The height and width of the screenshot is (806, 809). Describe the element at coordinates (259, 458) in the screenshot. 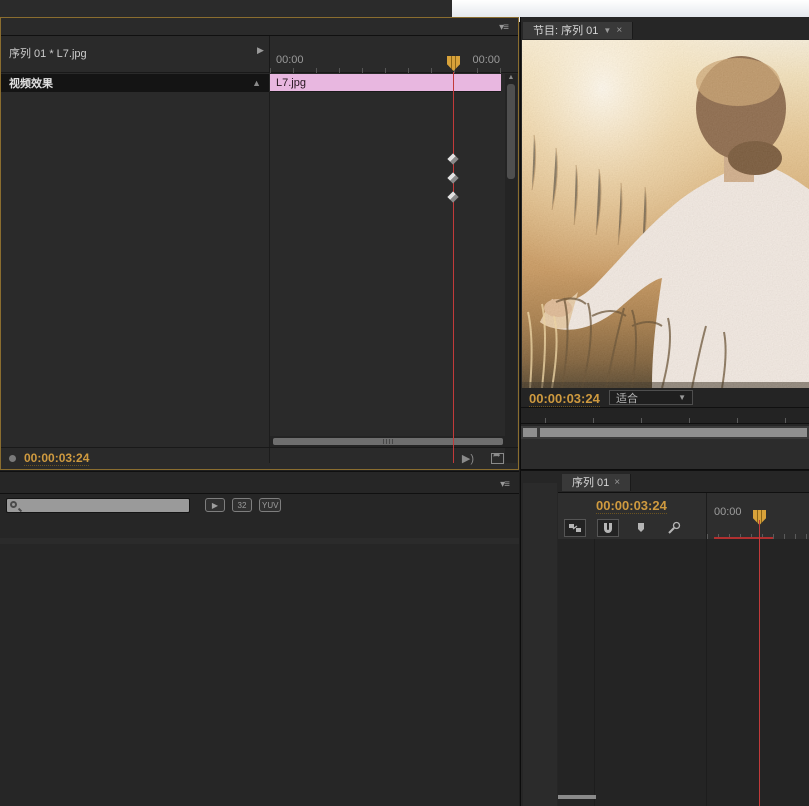

I see `effect-controls-footer: 00:00:03:24 ▶)` at that location.